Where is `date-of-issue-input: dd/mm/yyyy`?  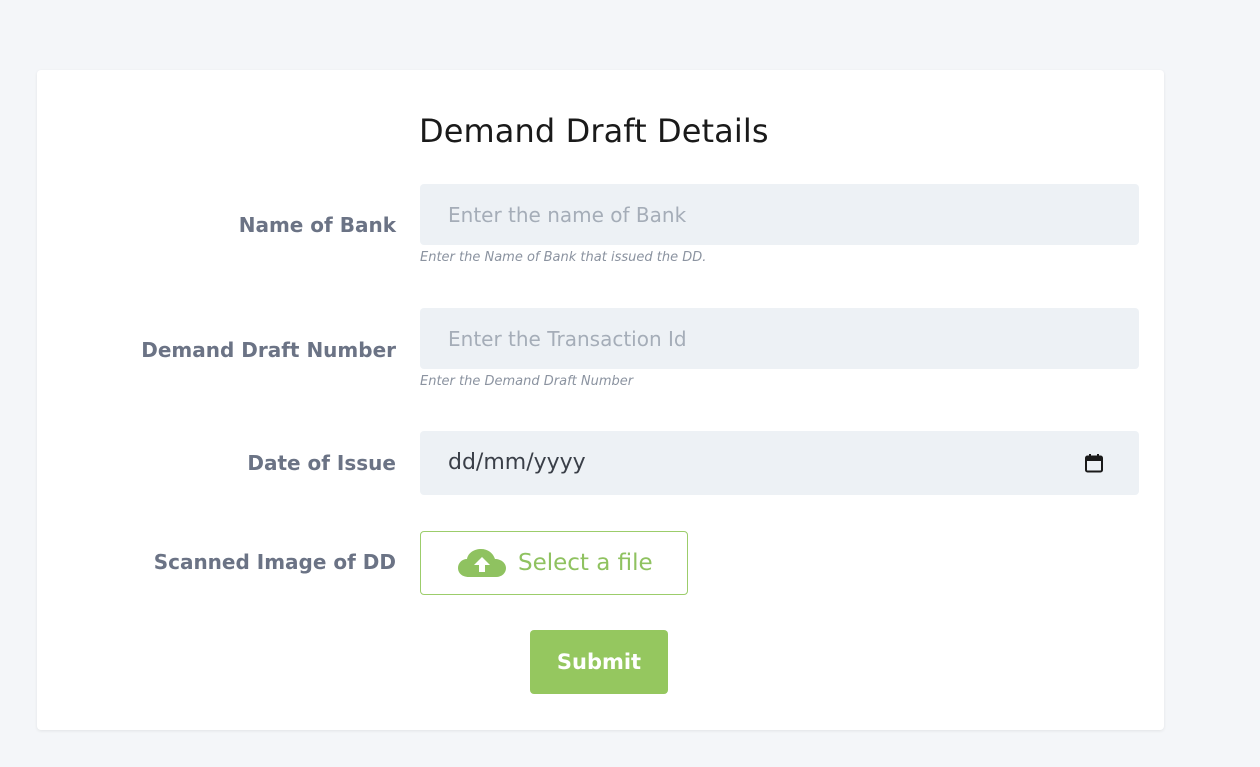 date-of-issue-input: dd/mm/yyyy is located at coordinates (779, 463).